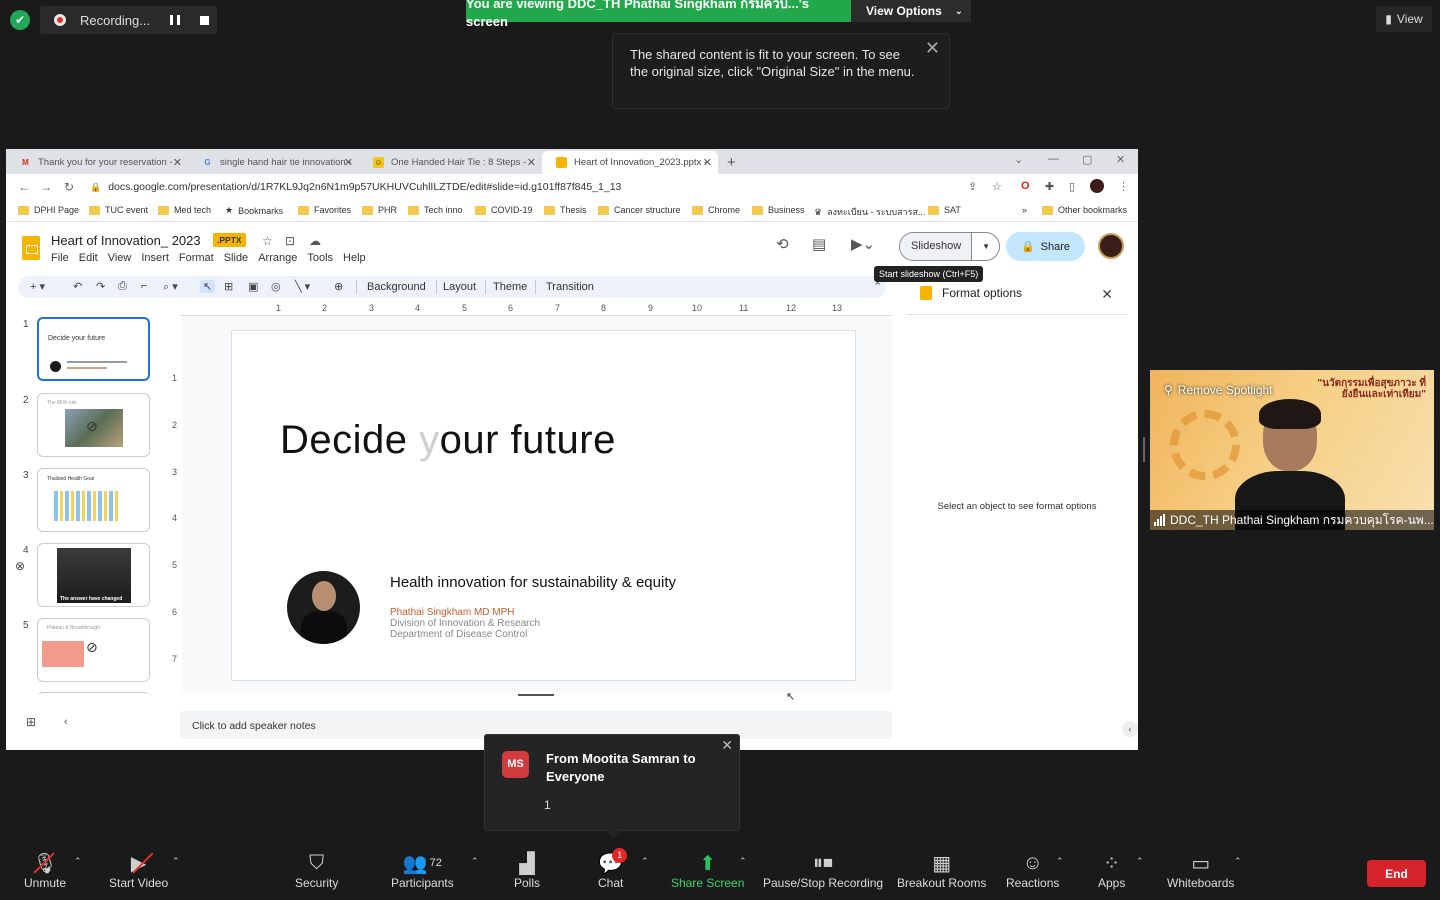 The height and width of the screenshot is (900, 1440). What do you see at coordinates (93, 349) in the screenshot?
I see `slide-thumbnail-1: Decide your future` at bounding box center [93, 349].